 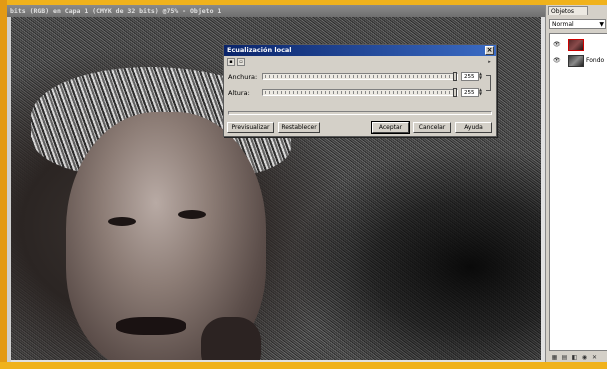 I want to click on chevron-down-icon: ▼, so click(x=601, y=24).